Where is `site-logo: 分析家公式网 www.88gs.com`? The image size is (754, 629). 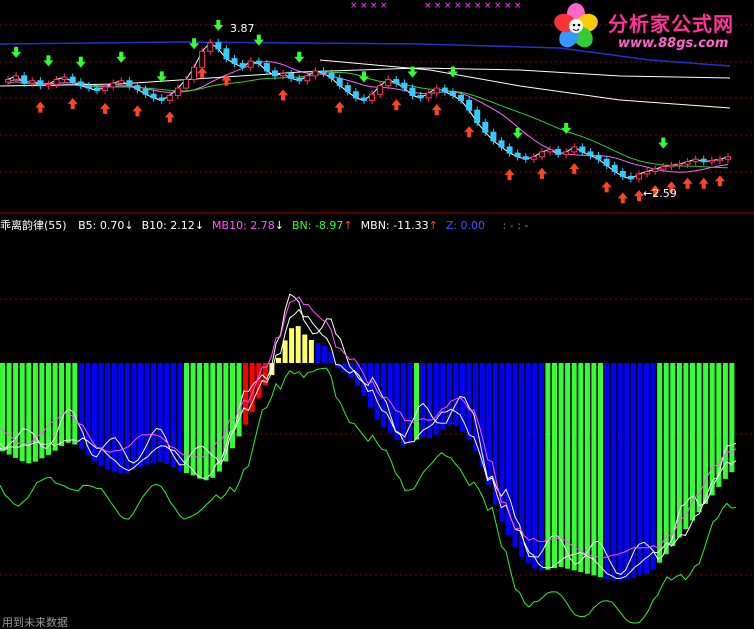
site-logo: 分析家公式网 www.88gs.com is located at coordinates (650, 28).